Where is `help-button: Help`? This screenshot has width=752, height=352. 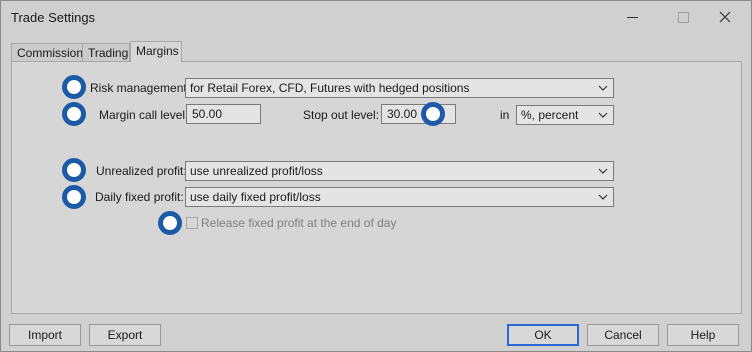 help-button: Help is located at coordinates (703, 335).